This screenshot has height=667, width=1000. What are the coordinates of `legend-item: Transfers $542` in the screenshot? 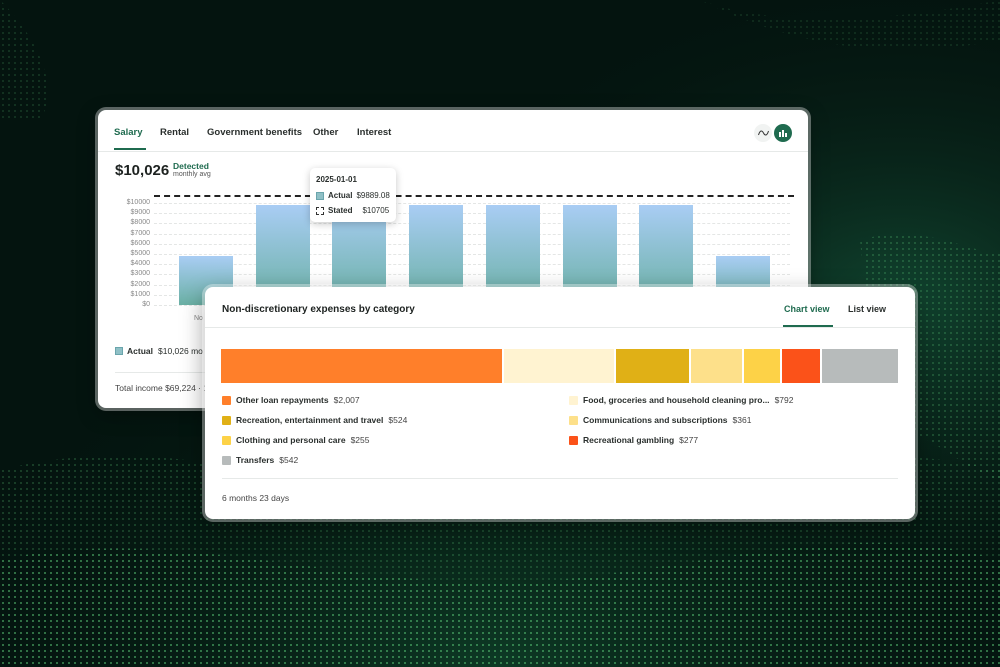 It's located at (260, 460).